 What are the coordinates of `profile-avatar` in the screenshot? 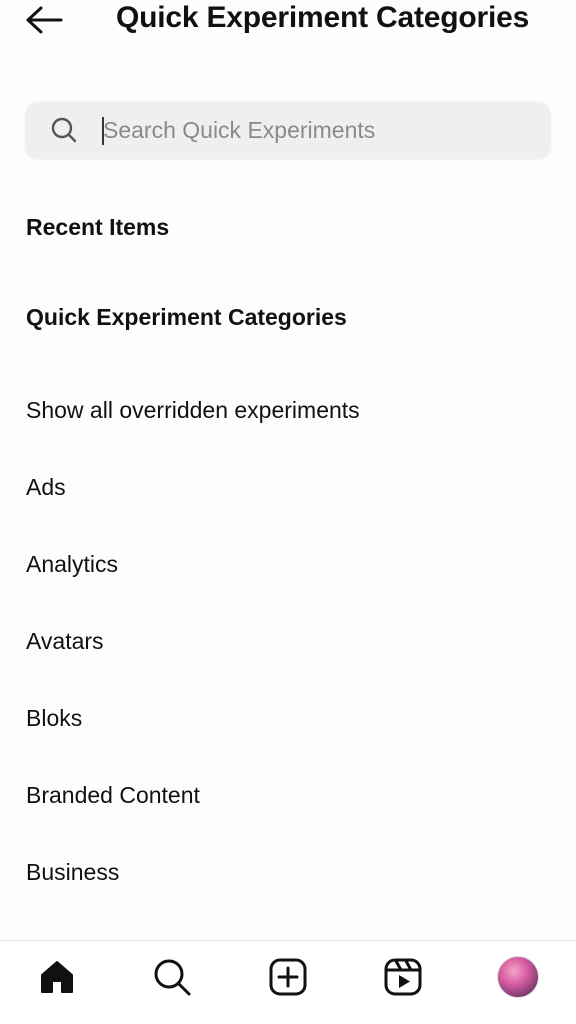 It's located at (518, 977).